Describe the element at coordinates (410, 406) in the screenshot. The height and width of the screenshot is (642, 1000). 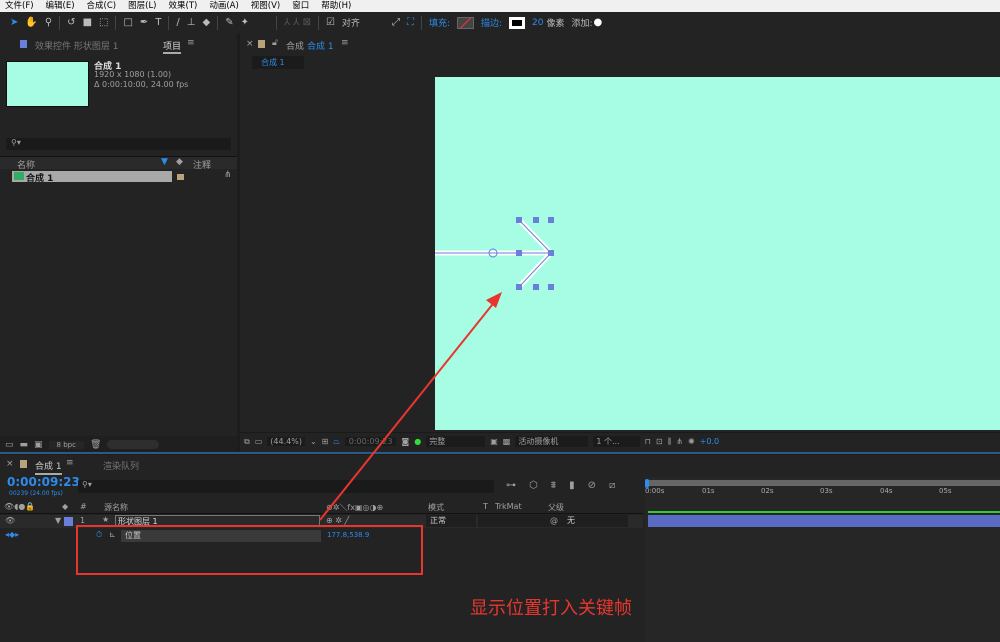
I see `annotation-arrow` at that location.